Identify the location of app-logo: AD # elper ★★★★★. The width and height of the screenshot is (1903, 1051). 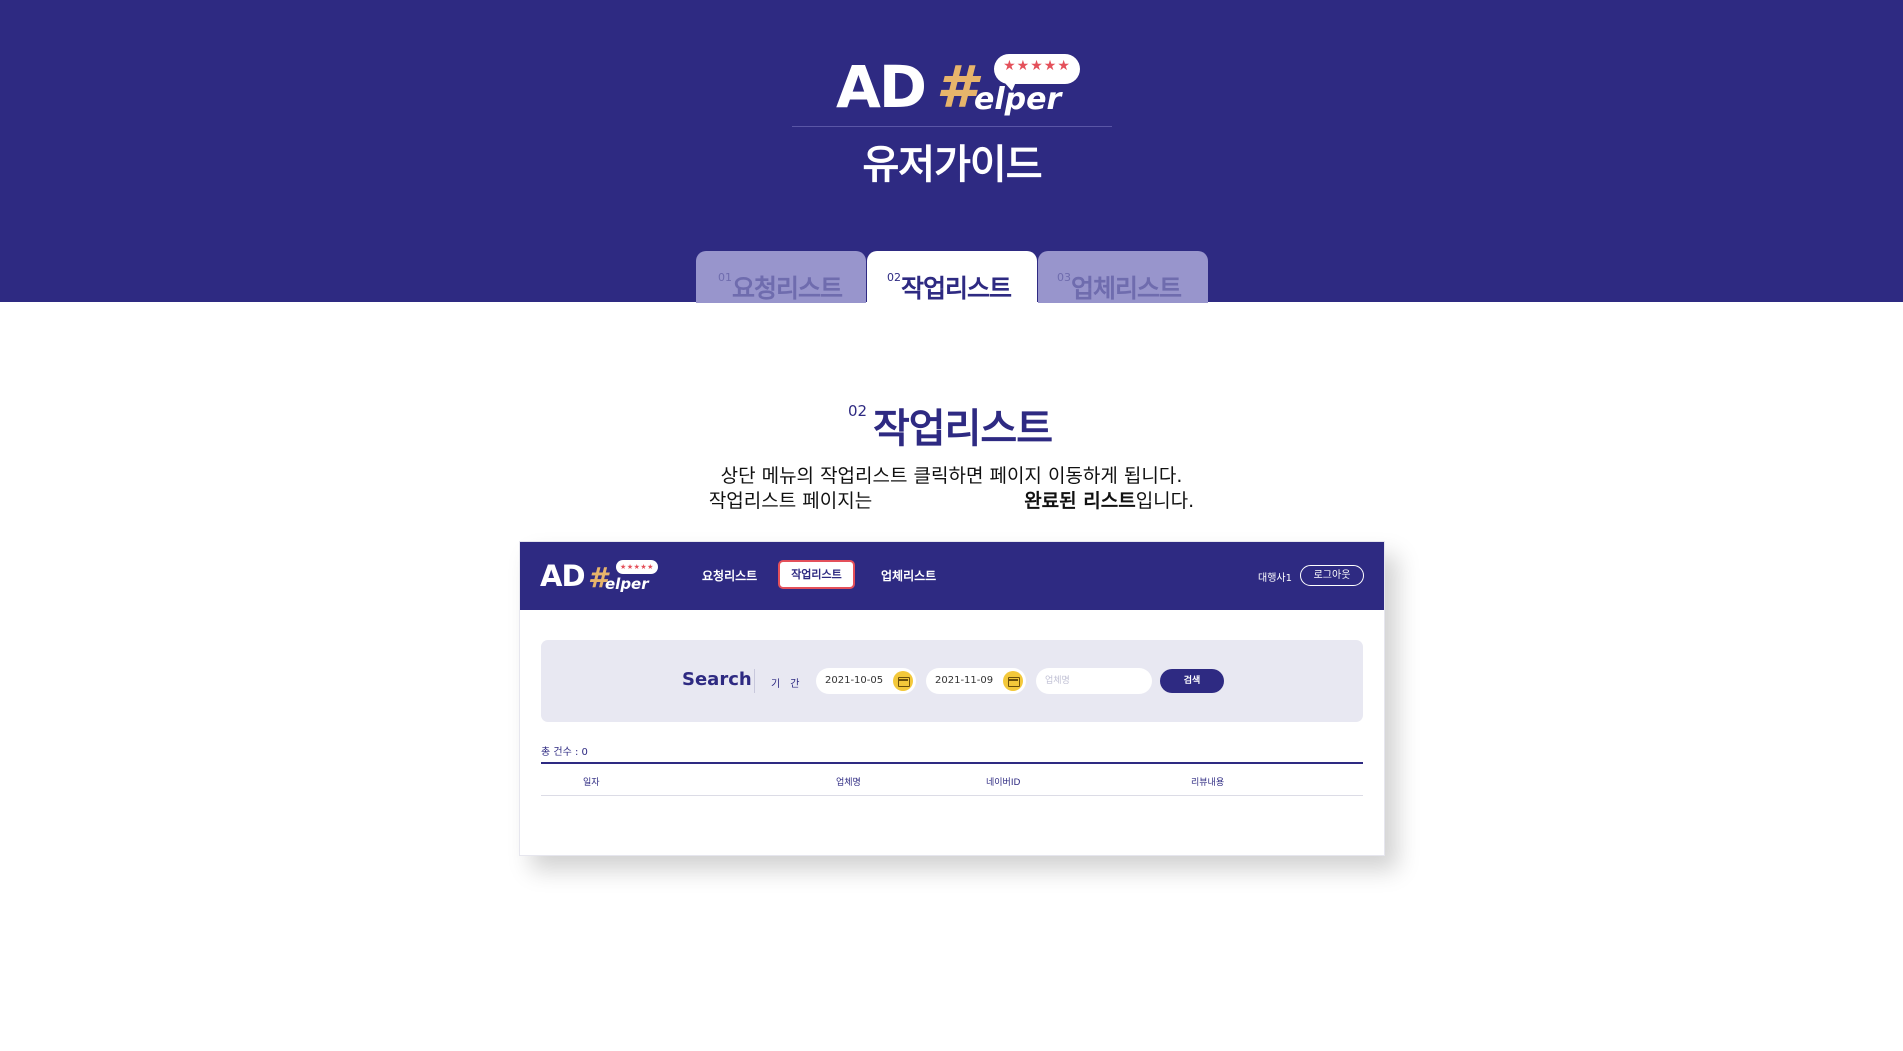
(600, 578).